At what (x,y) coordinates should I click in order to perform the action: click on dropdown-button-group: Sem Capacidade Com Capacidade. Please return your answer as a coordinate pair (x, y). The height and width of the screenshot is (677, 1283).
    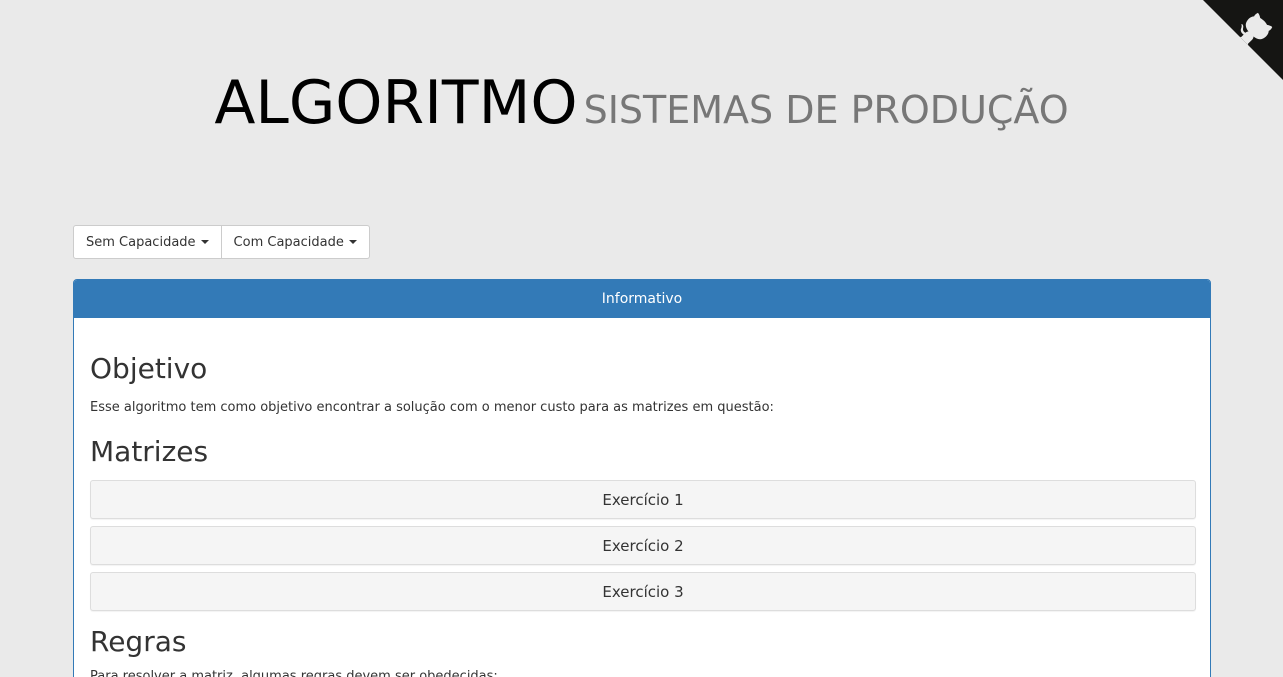
    Looking at the image, I should click on (221, 242).